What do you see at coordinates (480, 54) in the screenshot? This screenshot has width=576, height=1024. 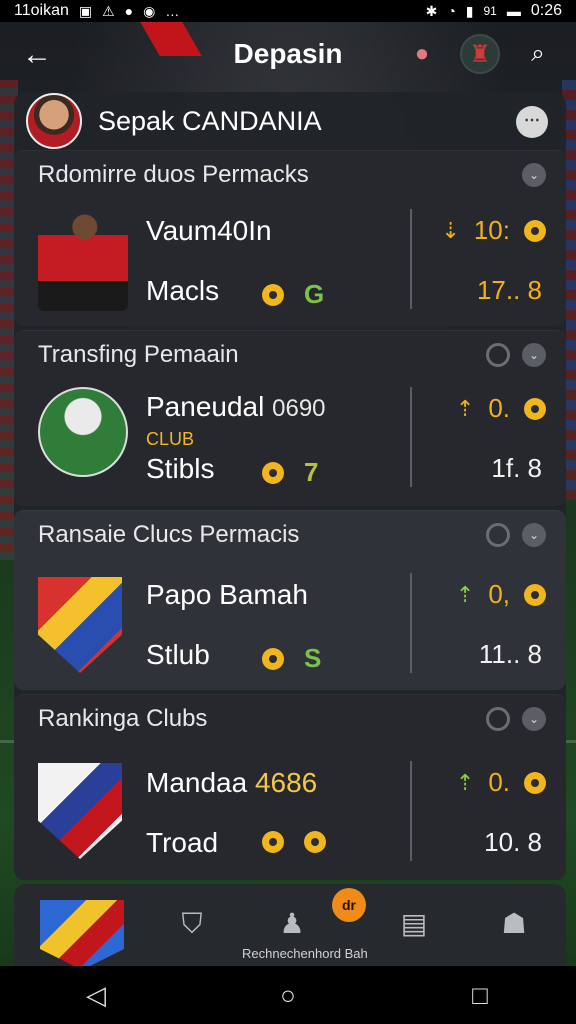 I see `team-badge-icon: ♜` at bounding box center [480, 54].